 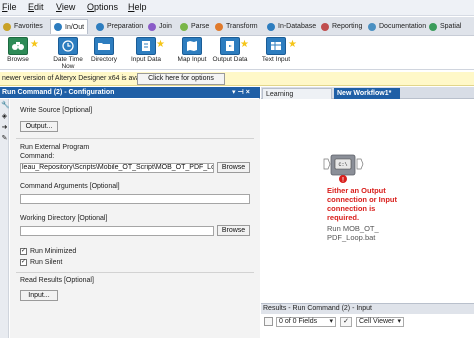 I want to click on svg-text: C:\, so click(x=342, y=165).